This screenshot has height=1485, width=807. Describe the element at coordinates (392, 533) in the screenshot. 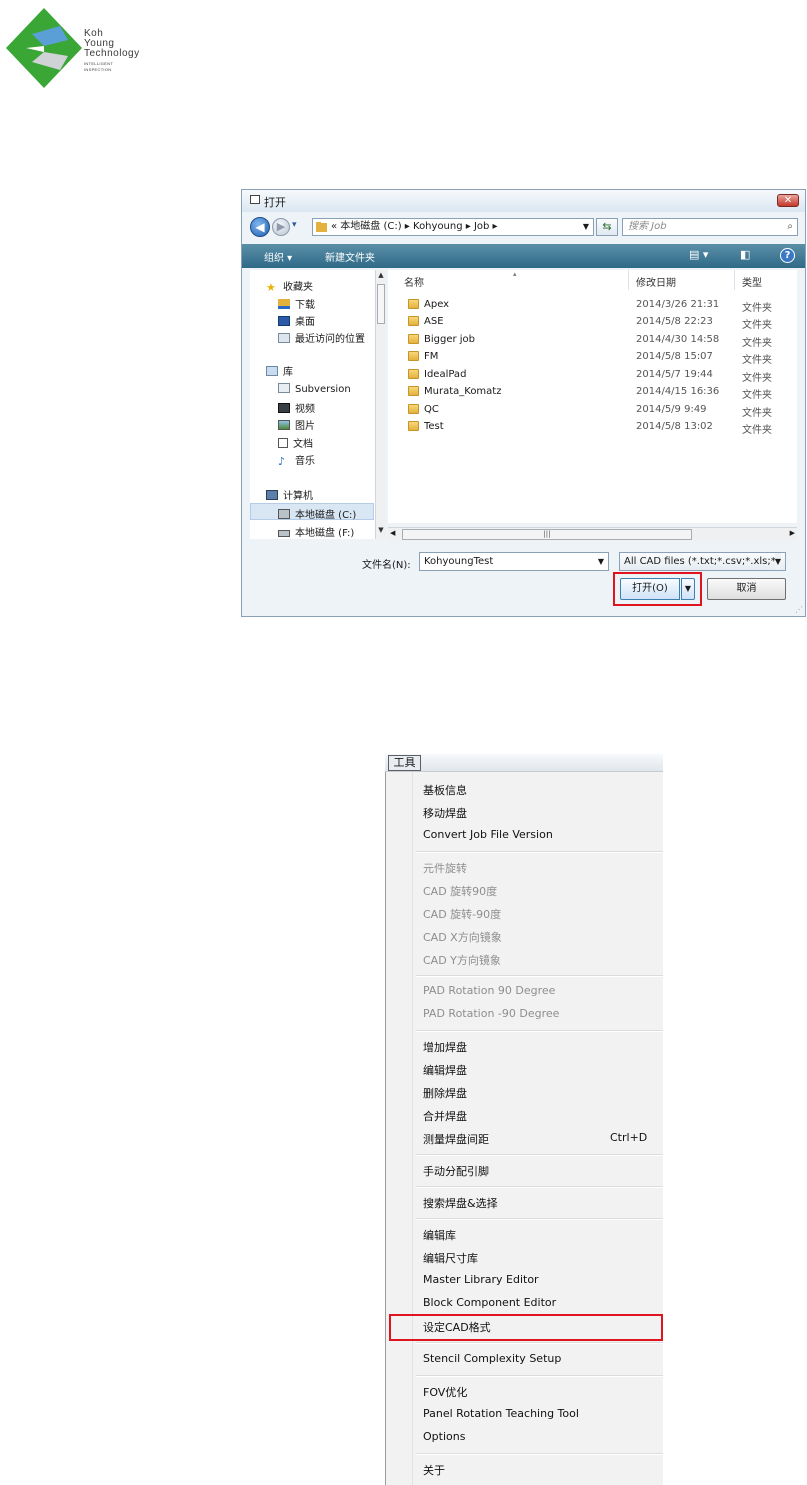

I see `scroll-left-icon: ◀` at that location.